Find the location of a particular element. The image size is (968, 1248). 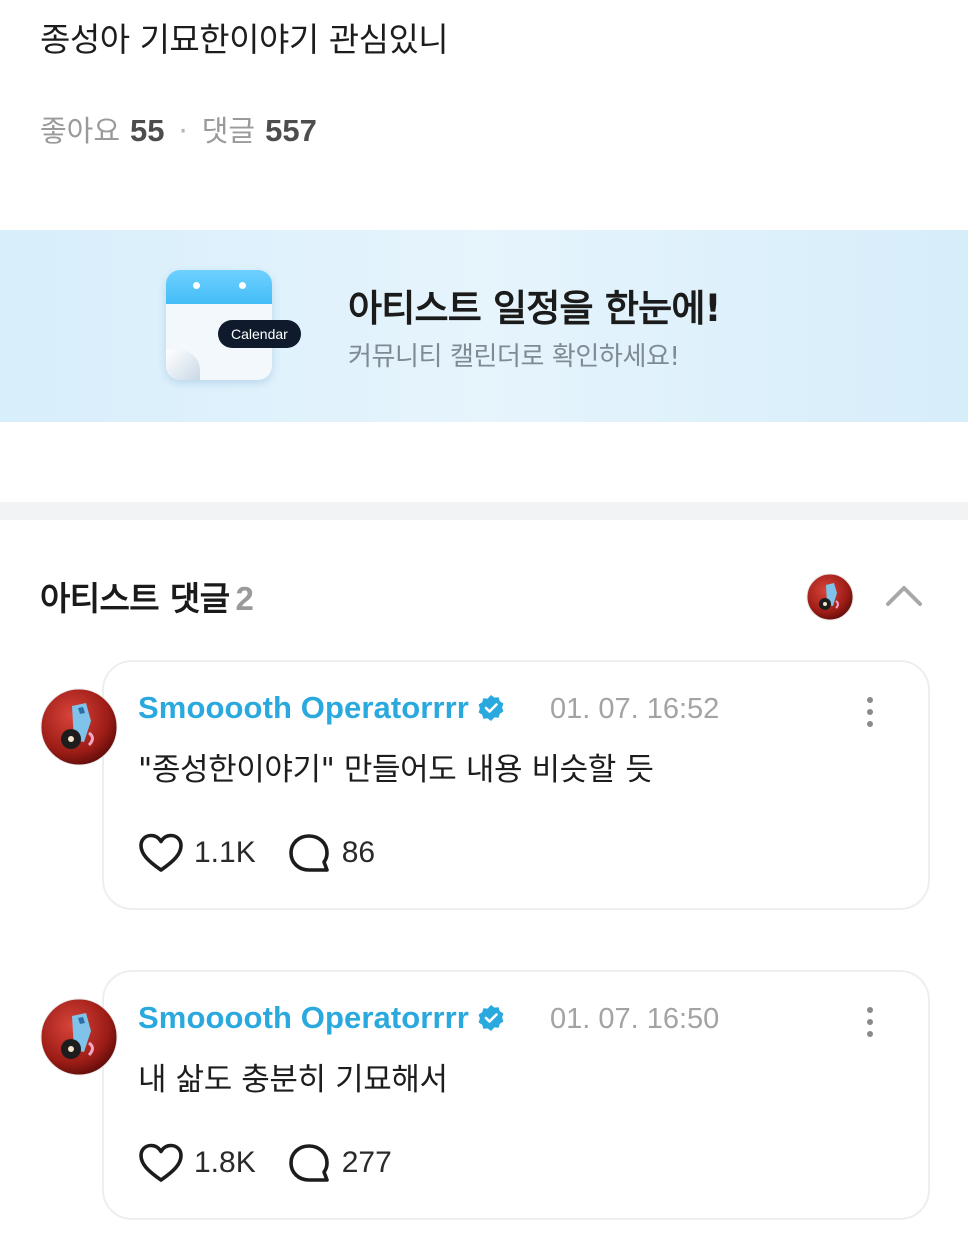

artist-comments-title: 아티스트 댓글 is located at coordinates (135, 598).